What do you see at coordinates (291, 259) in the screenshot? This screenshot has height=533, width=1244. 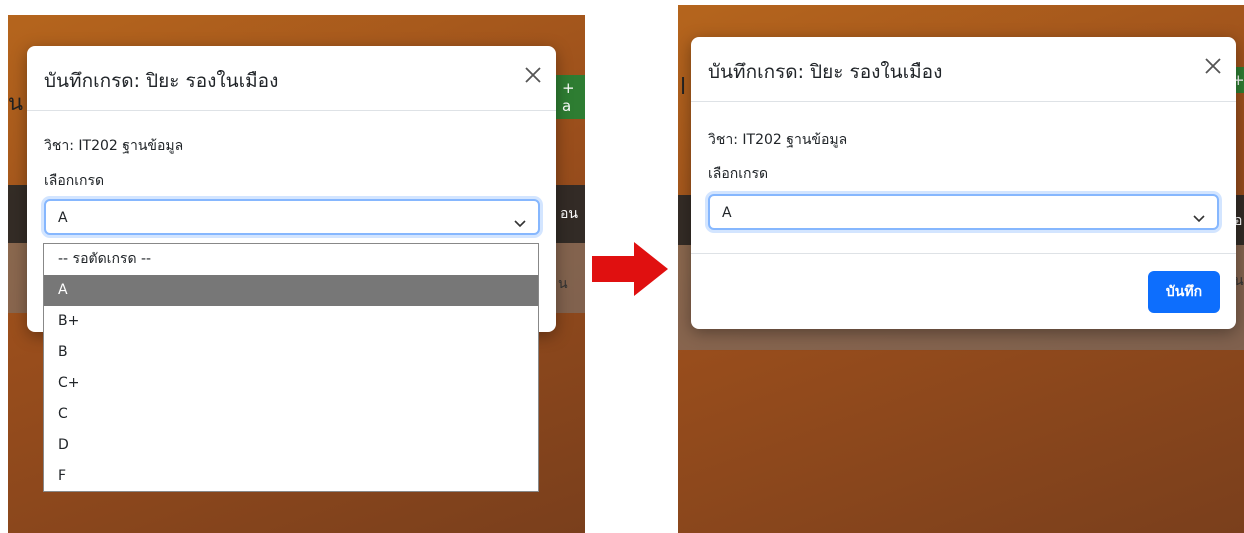 I see `grade-option: -- รอตัดเกรด --` at bounding box center [291, 259].